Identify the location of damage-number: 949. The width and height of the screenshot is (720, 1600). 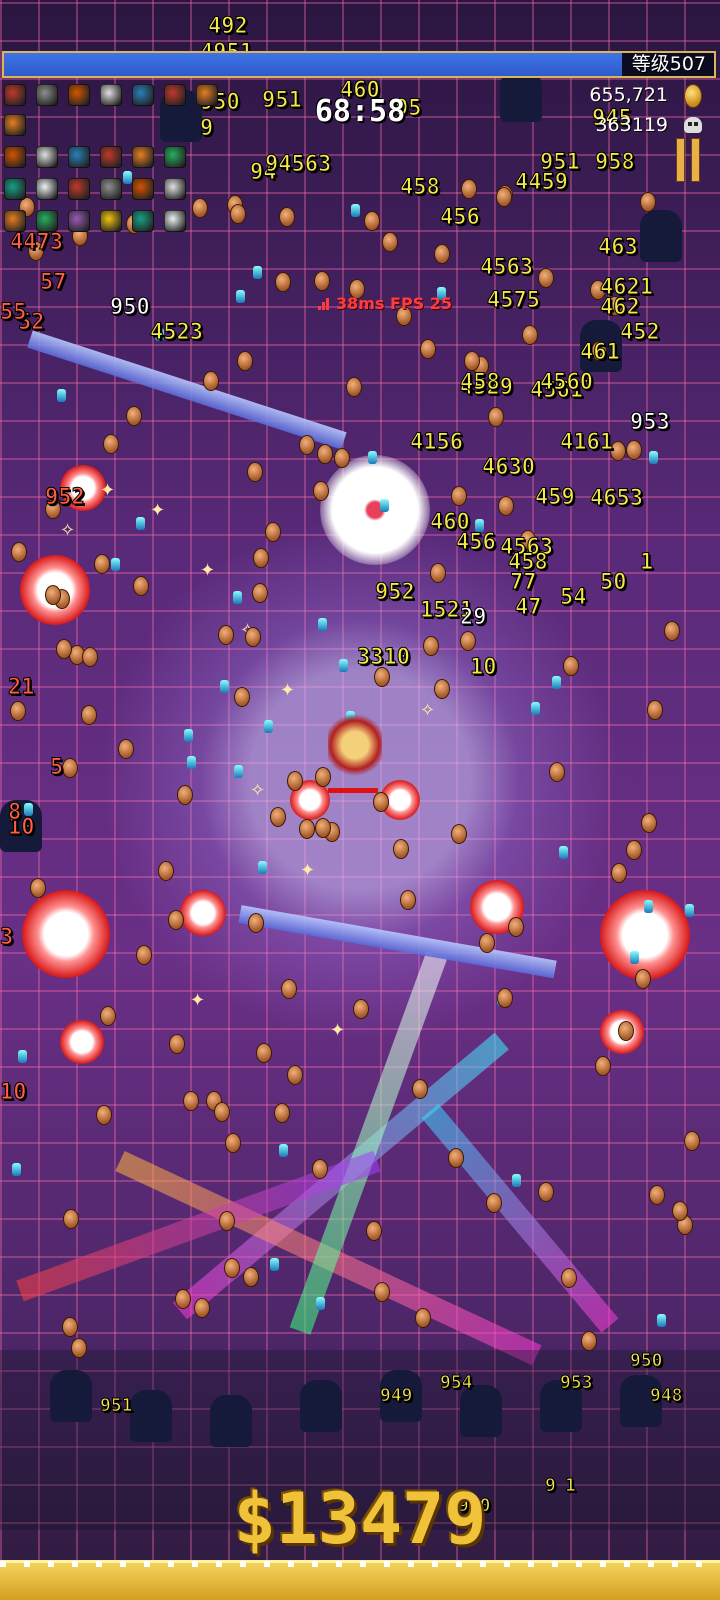
(397, 1396).